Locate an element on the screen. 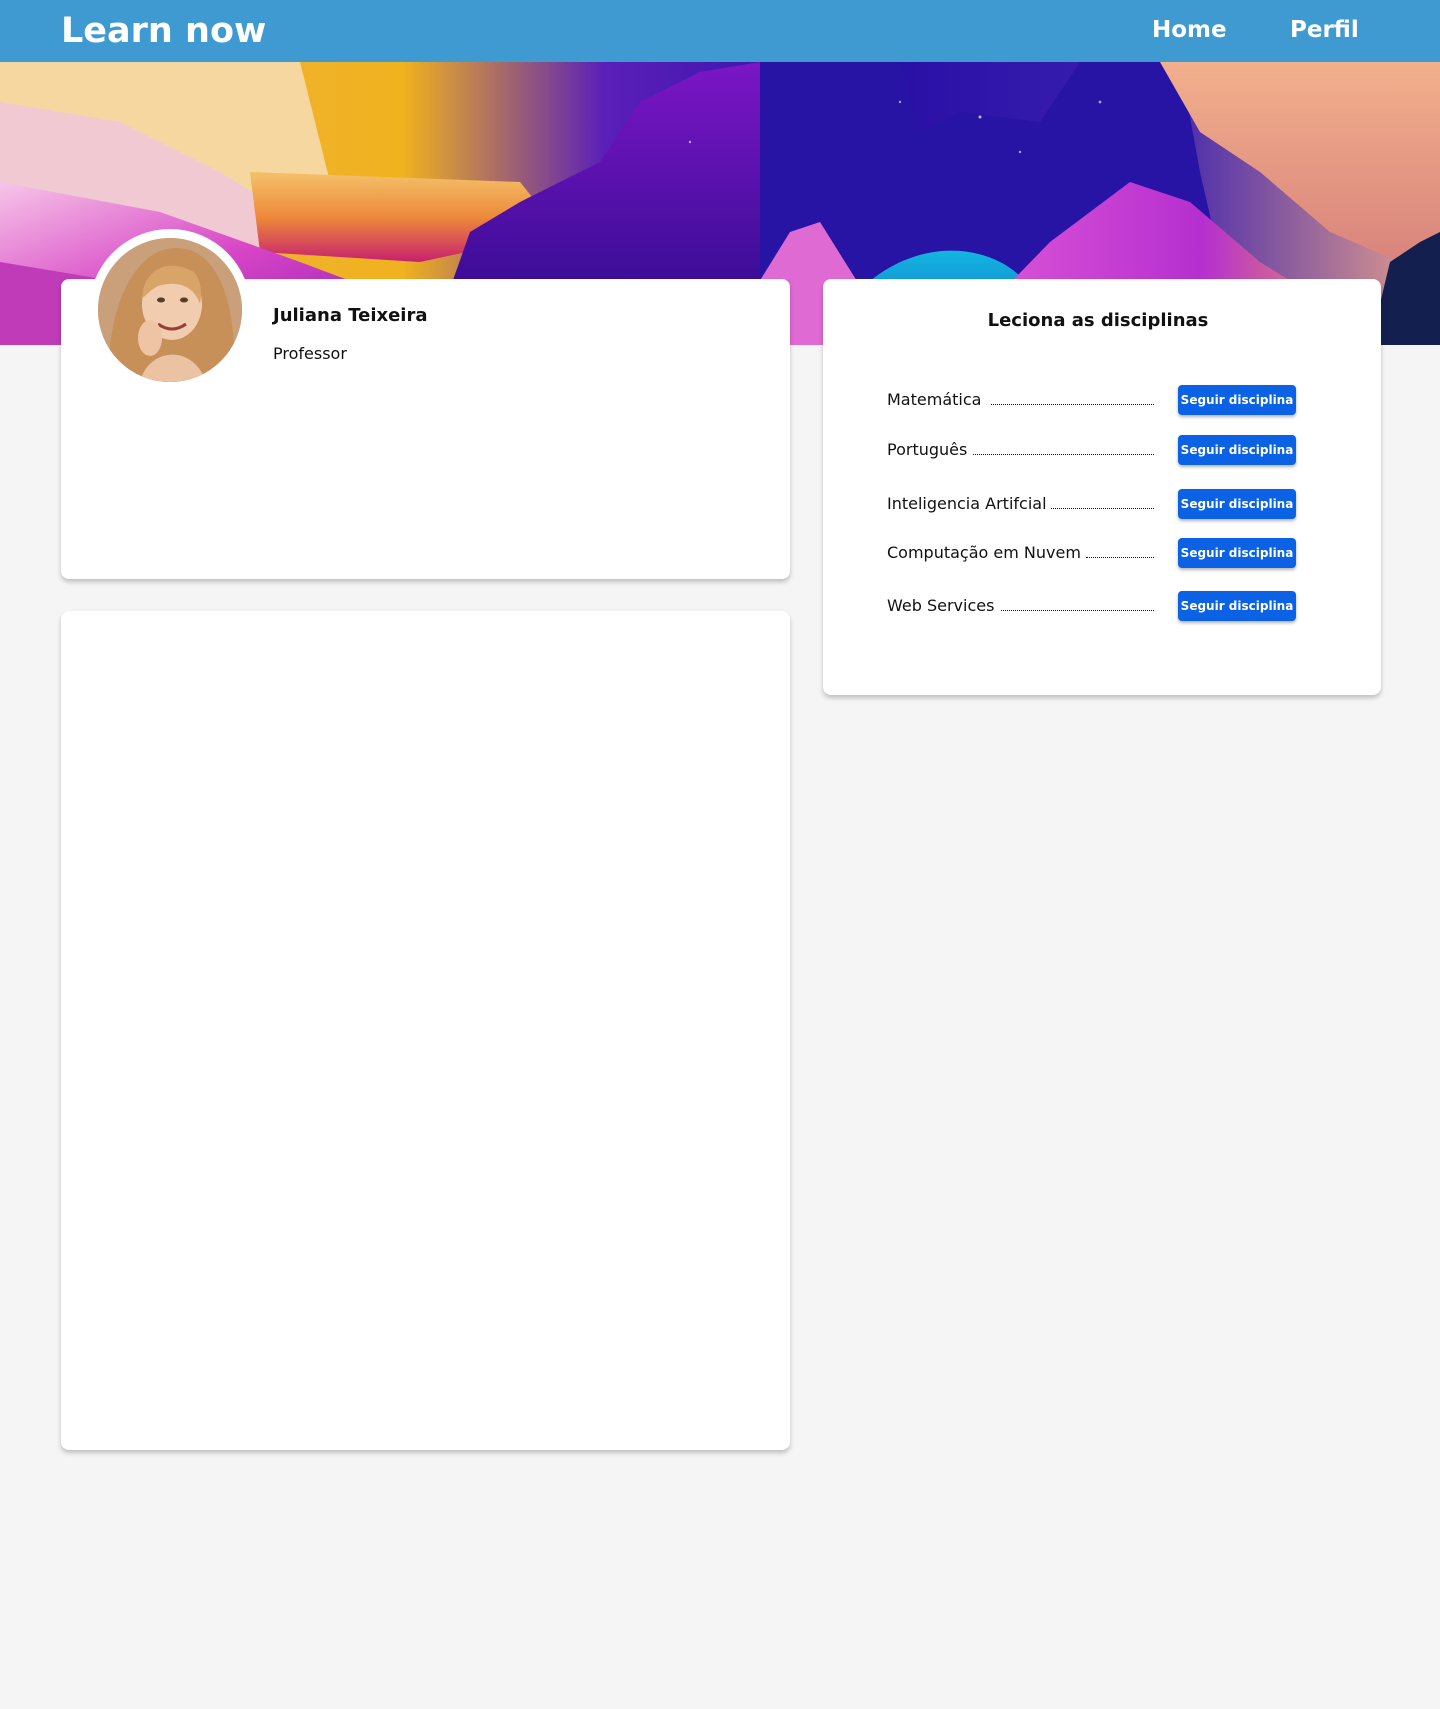  disciplines-title: Leciona as disciplinas is located at coordinates (1098, 320).